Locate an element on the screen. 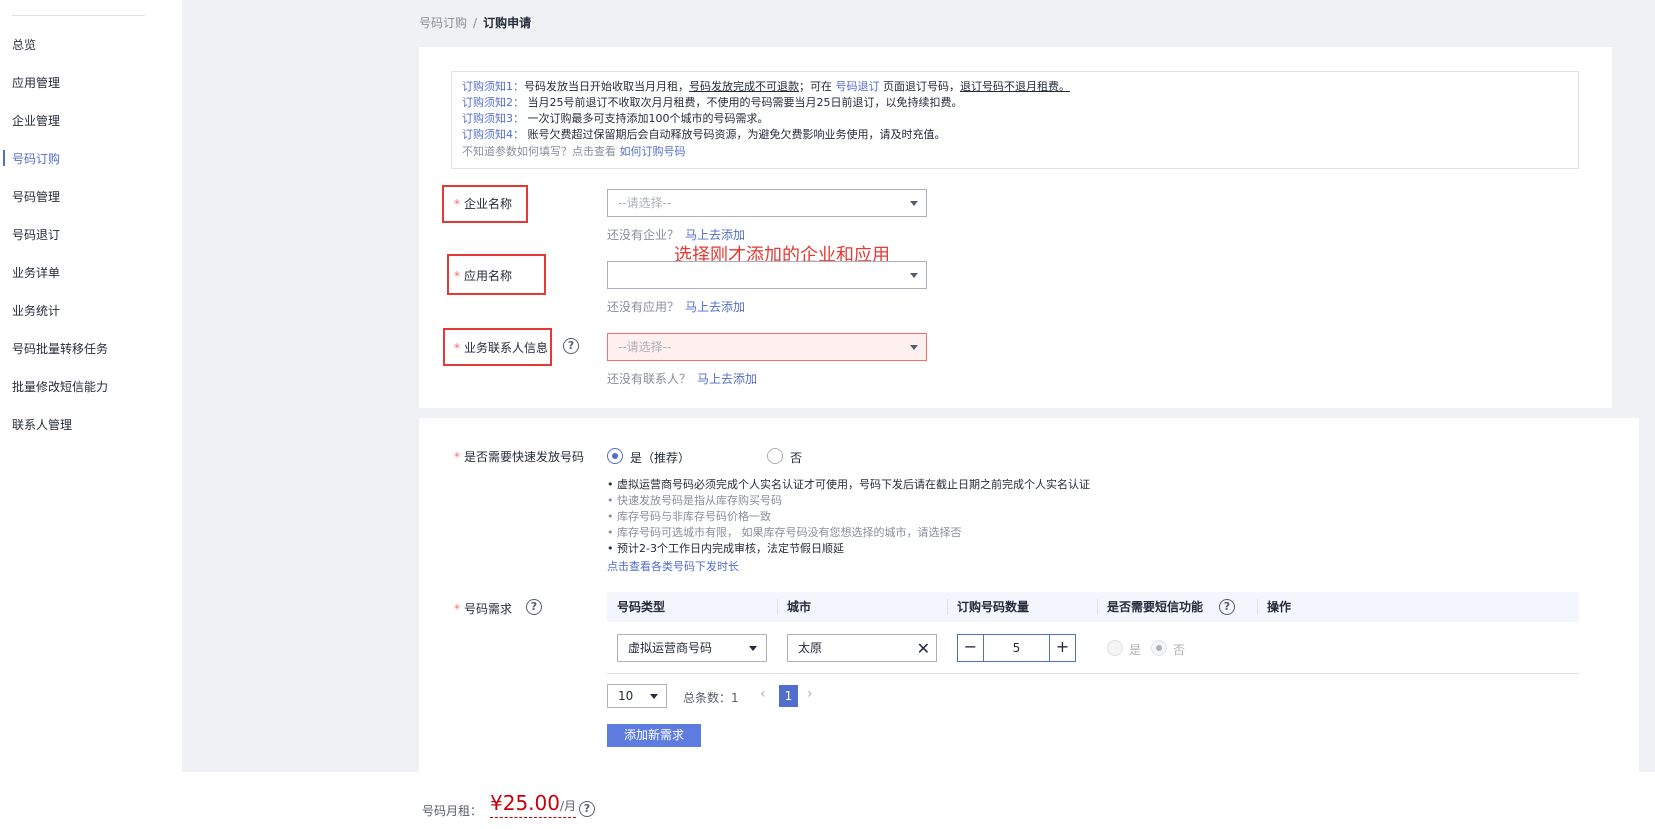 The height and width of the screenshot is (829, 1655). quantity-stepper: − 5 + is located at coordinates (1016, 648).